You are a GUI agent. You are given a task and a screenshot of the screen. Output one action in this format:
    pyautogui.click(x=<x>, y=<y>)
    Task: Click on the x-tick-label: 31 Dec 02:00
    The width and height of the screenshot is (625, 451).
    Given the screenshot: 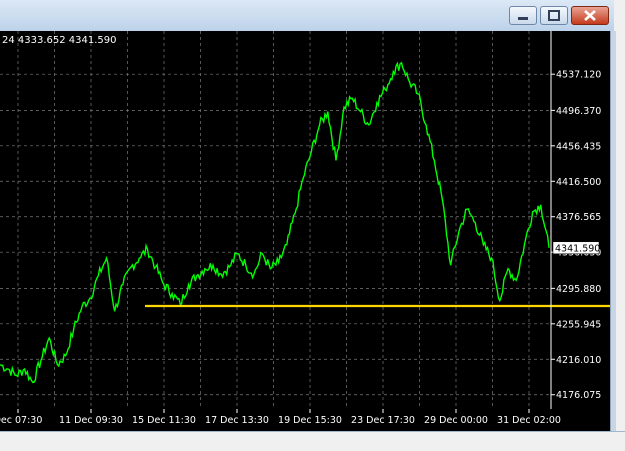 What is the action you would take?
    pyautogui.click(x=529, y=420)
    